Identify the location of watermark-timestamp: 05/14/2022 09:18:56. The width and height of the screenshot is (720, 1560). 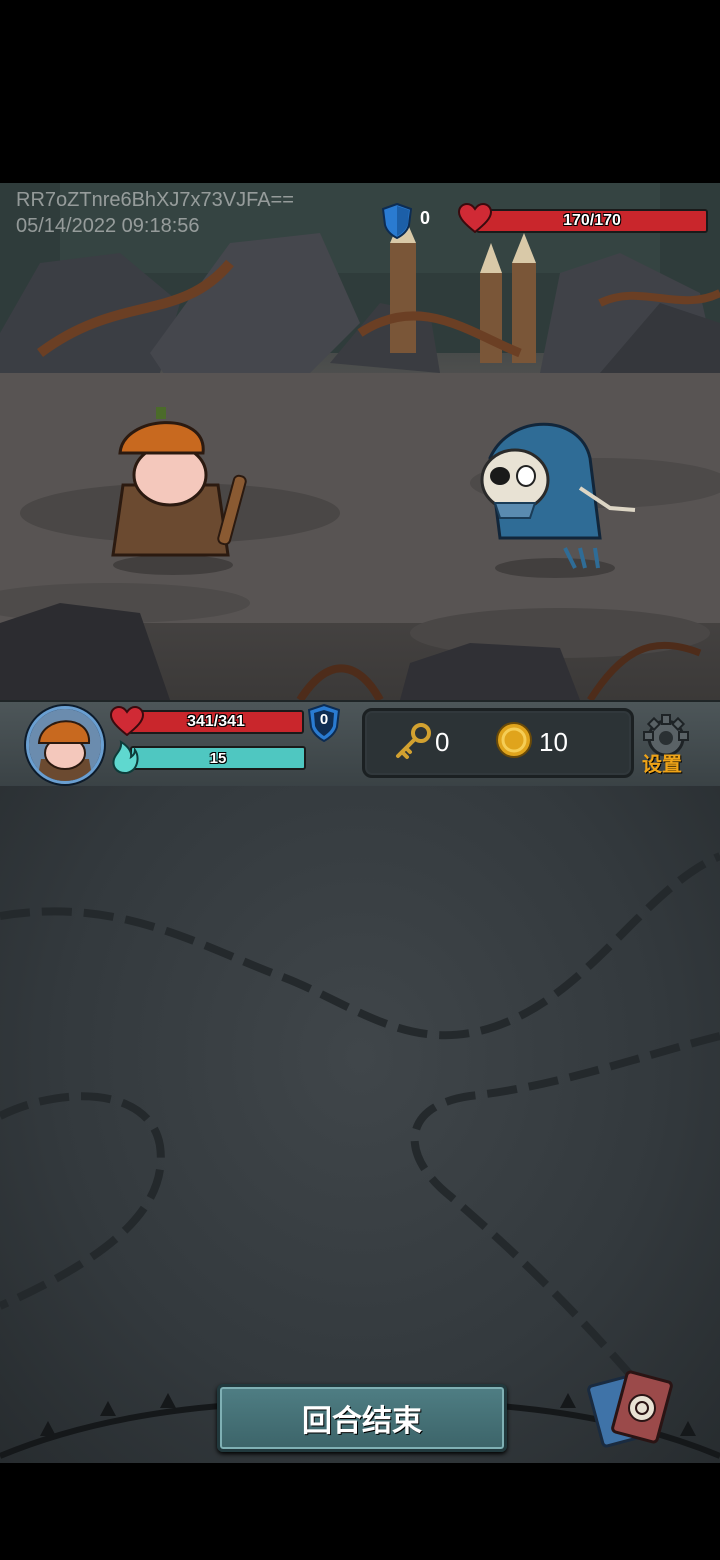
(108, 226).